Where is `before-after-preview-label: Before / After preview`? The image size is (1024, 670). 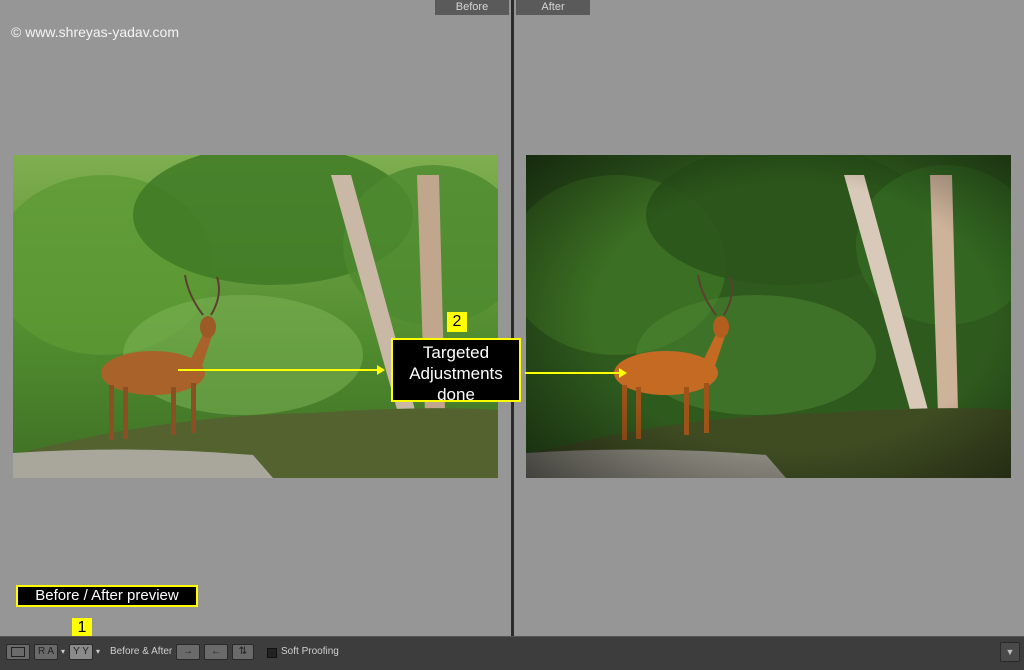
before-after-preview-label: Before / After preview is located at coordinates (107, 596).